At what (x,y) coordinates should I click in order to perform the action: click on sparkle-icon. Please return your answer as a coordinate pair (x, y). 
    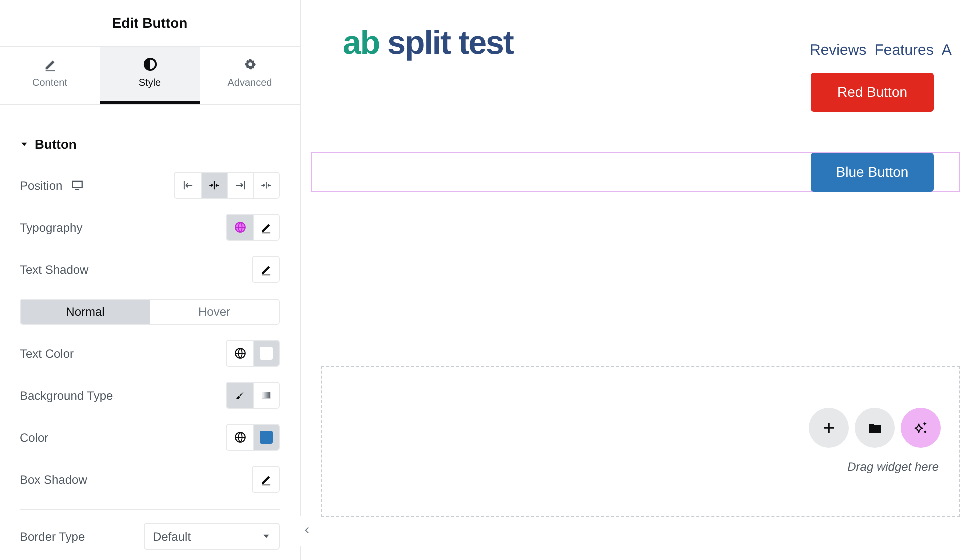
    Looking at the image, I should click on (921, 428).